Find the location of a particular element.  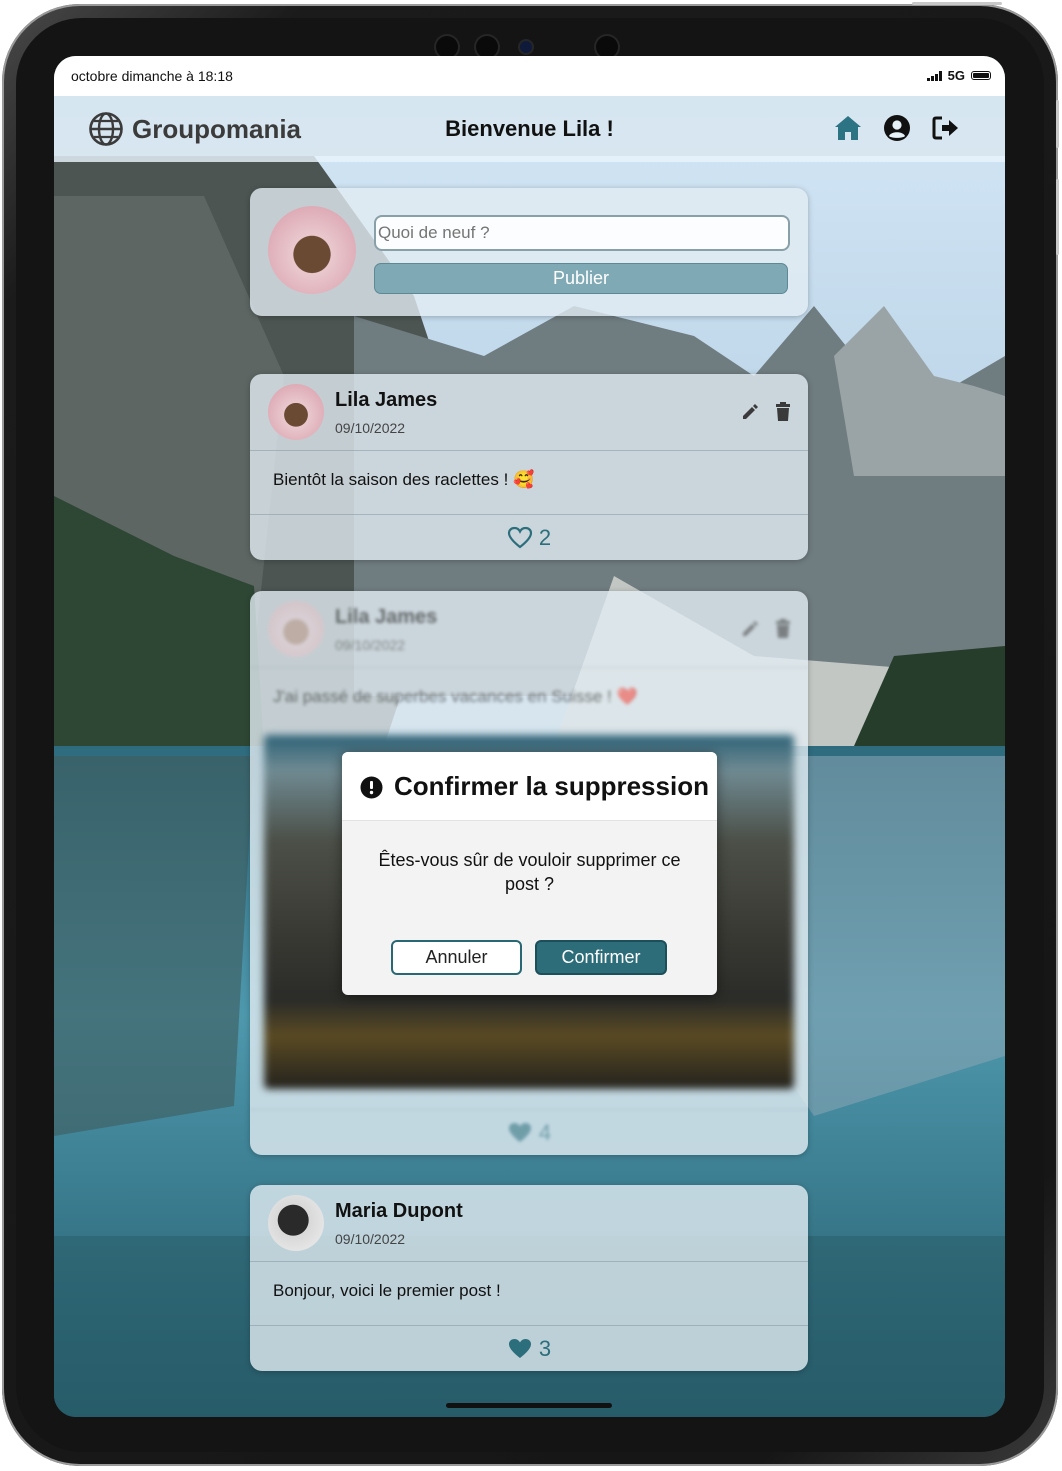

network-type: 5G is located at coordinates (956, 75).